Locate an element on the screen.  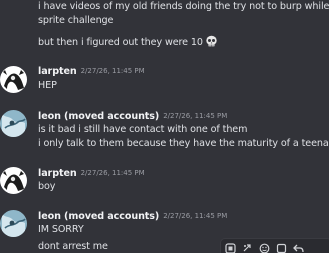
app-icon is located at coordinates (230, 247).